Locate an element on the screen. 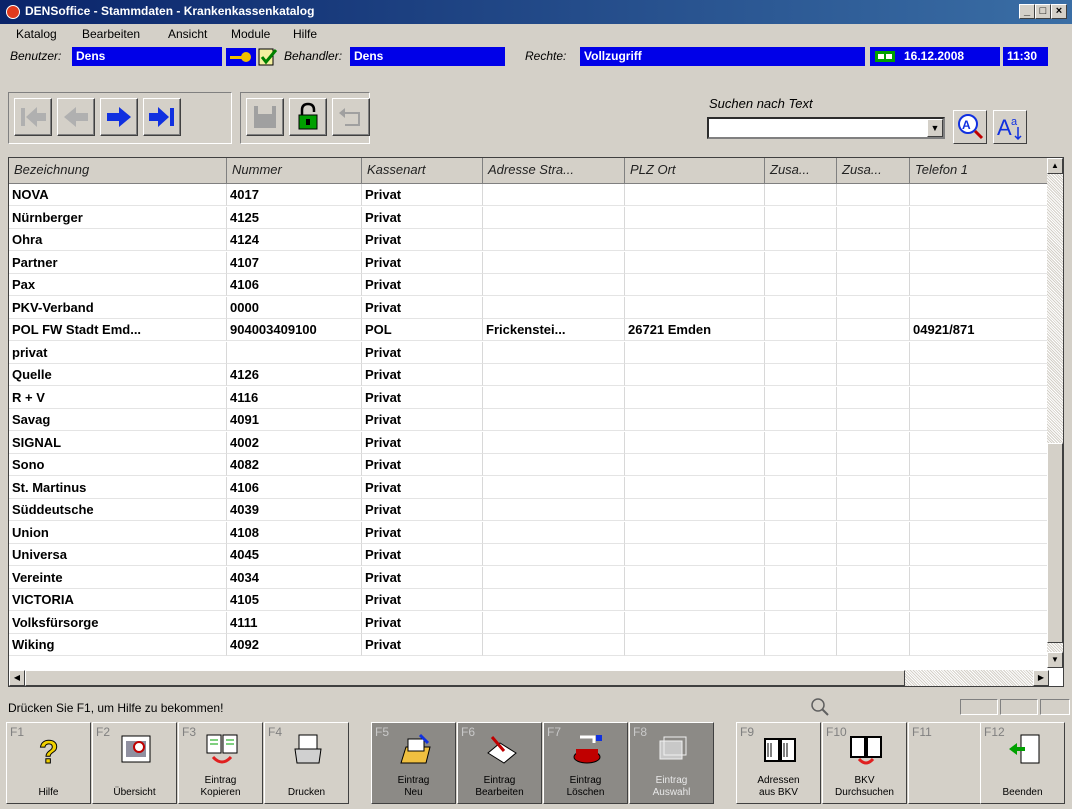 This screenshot has width=1072, height=809. lock-button is located at coordinates (308, 117).